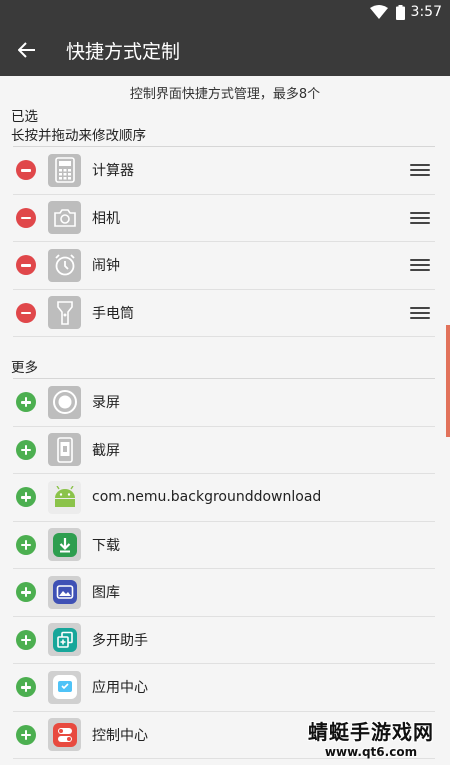  Describe the element at coordinates (24, 368) in the screenshot. I see `more-section-title: 更多` at that location.